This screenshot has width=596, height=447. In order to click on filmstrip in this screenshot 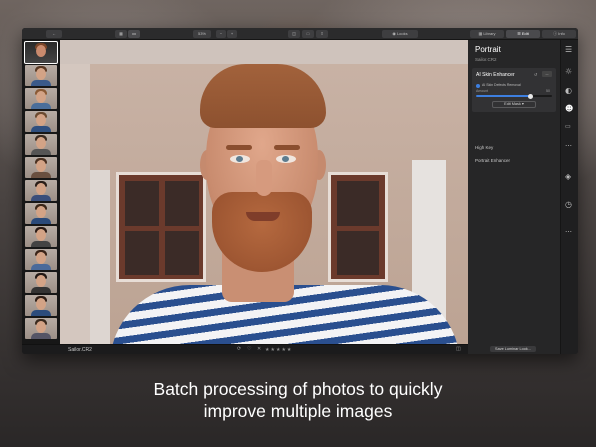, I will do `click(41, 192)`.